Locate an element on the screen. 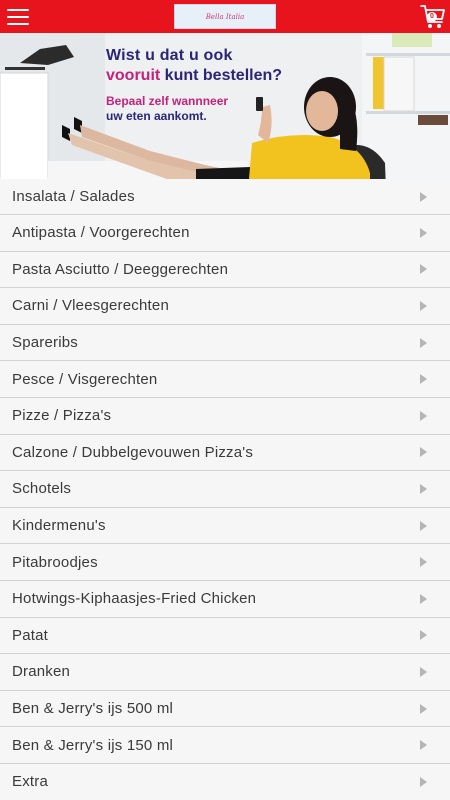 Image resolution: width=450 pixels, height=800 pixels. restaurant-logo: Bella Italia is located at coordinates (225, 16).